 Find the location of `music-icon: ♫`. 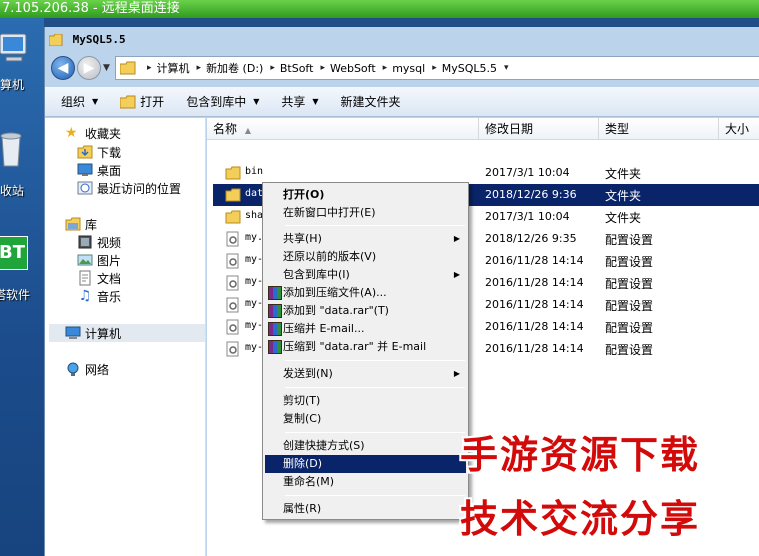

music-icon: ♫ is located at coordinates (85, 296).